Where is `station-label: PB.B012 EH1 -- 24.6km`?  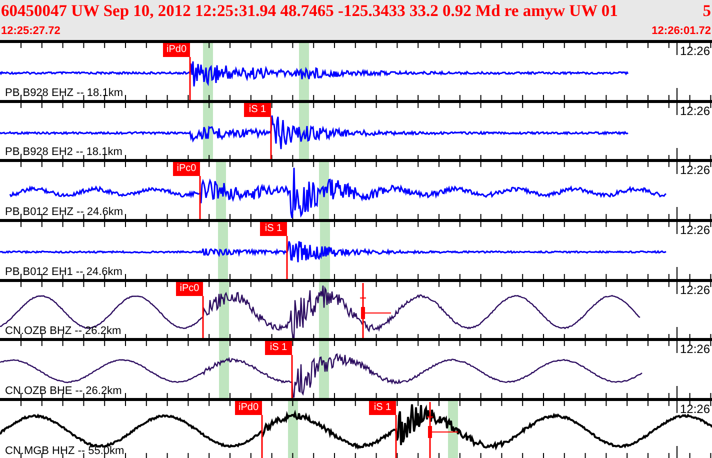 station-label: PB.B012 EH1 -- 24.6km is located at coordinates (63, 272).